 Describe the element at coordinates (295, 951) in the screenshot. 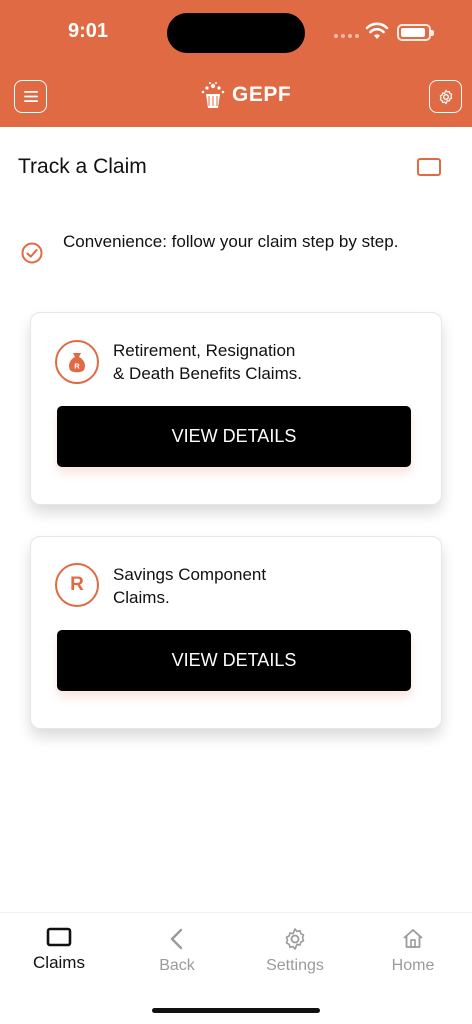

I see `tab-settings: Settings` at that location.